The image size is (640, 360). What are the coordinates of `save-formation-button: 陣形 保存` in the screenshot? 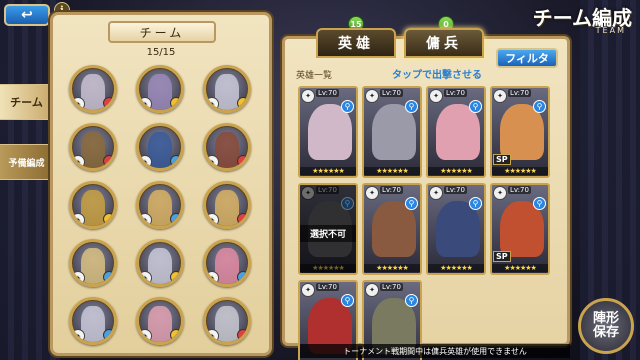 It's located at (606, 326).